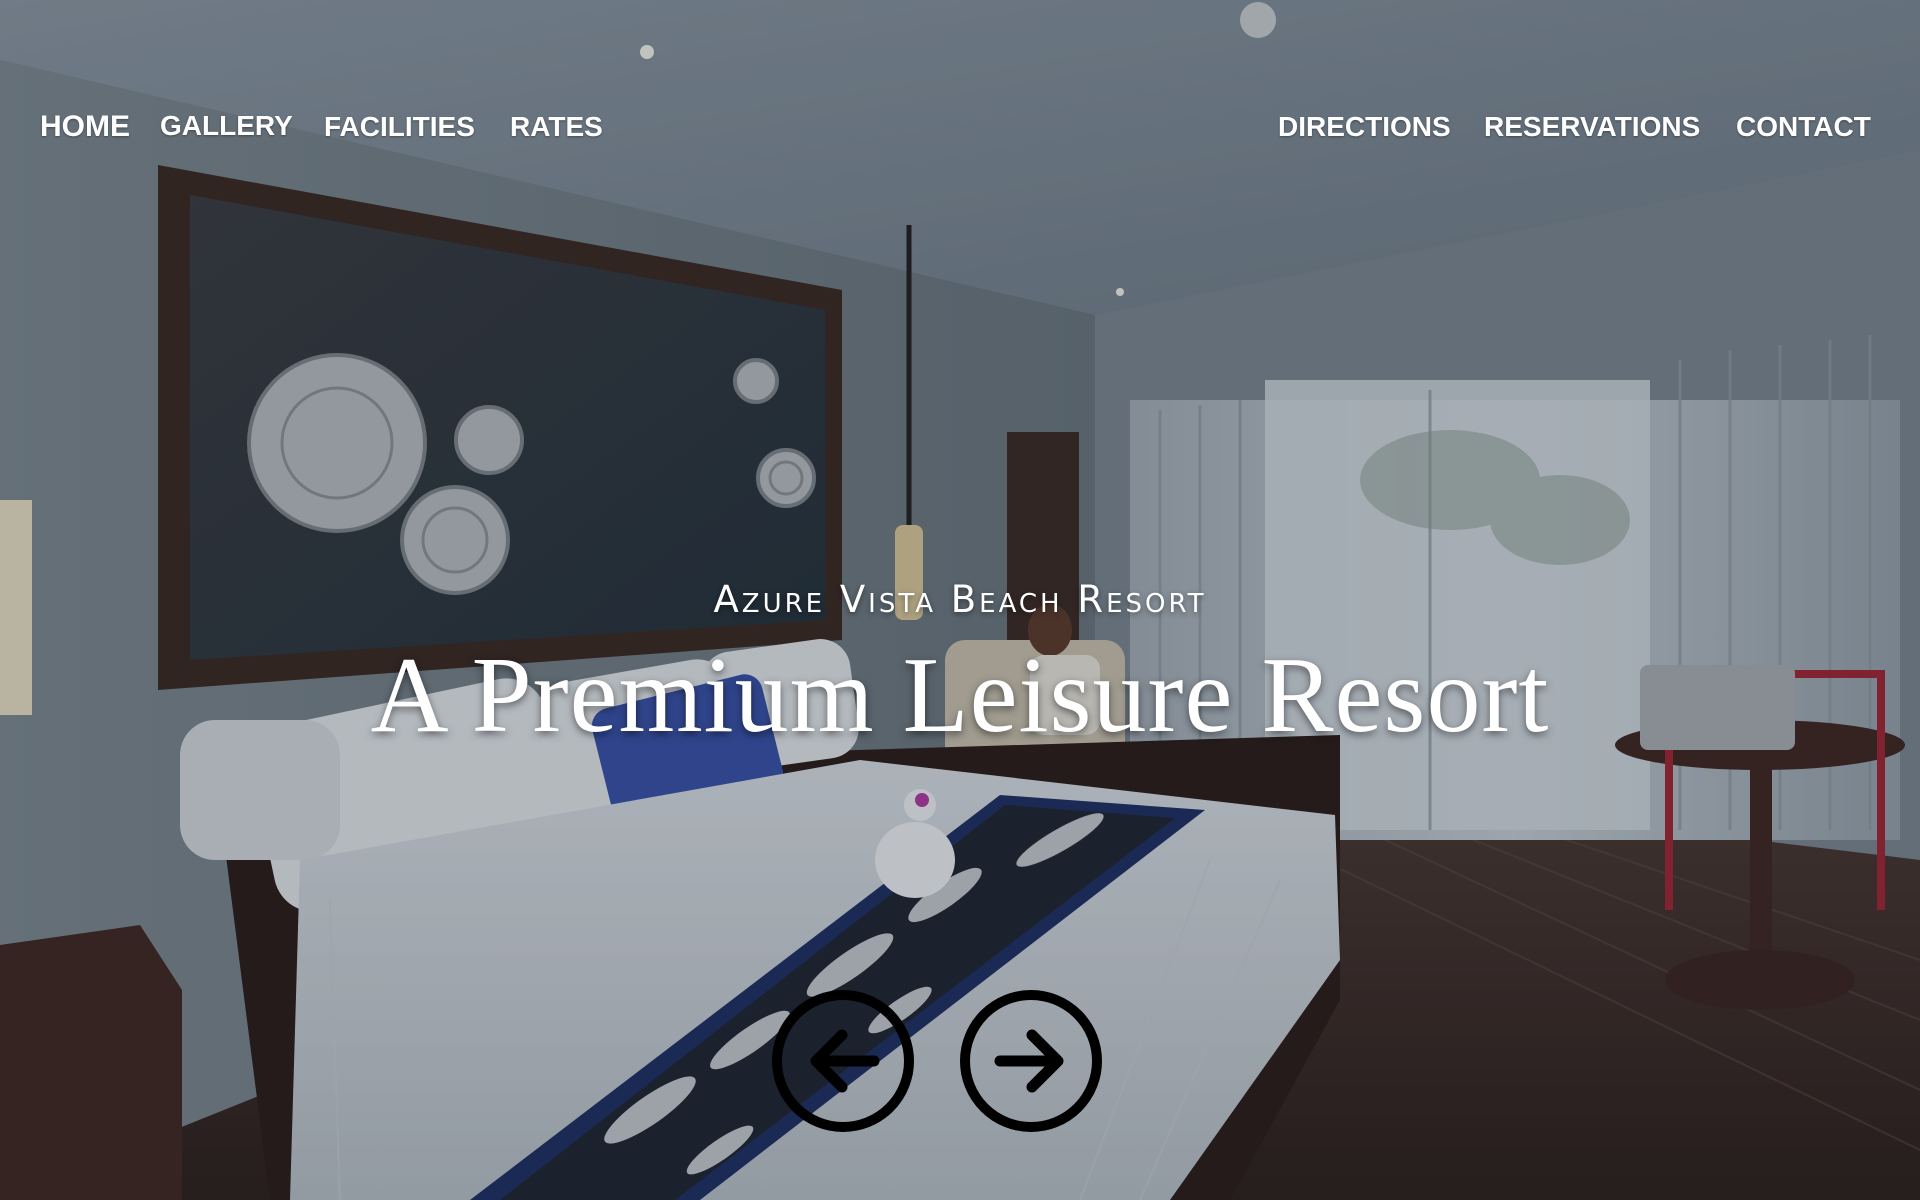  Describe the element at coordinates (1364, 127) in the screenshot. I see `nav-directions-link: DIRECTIONS` at that location.